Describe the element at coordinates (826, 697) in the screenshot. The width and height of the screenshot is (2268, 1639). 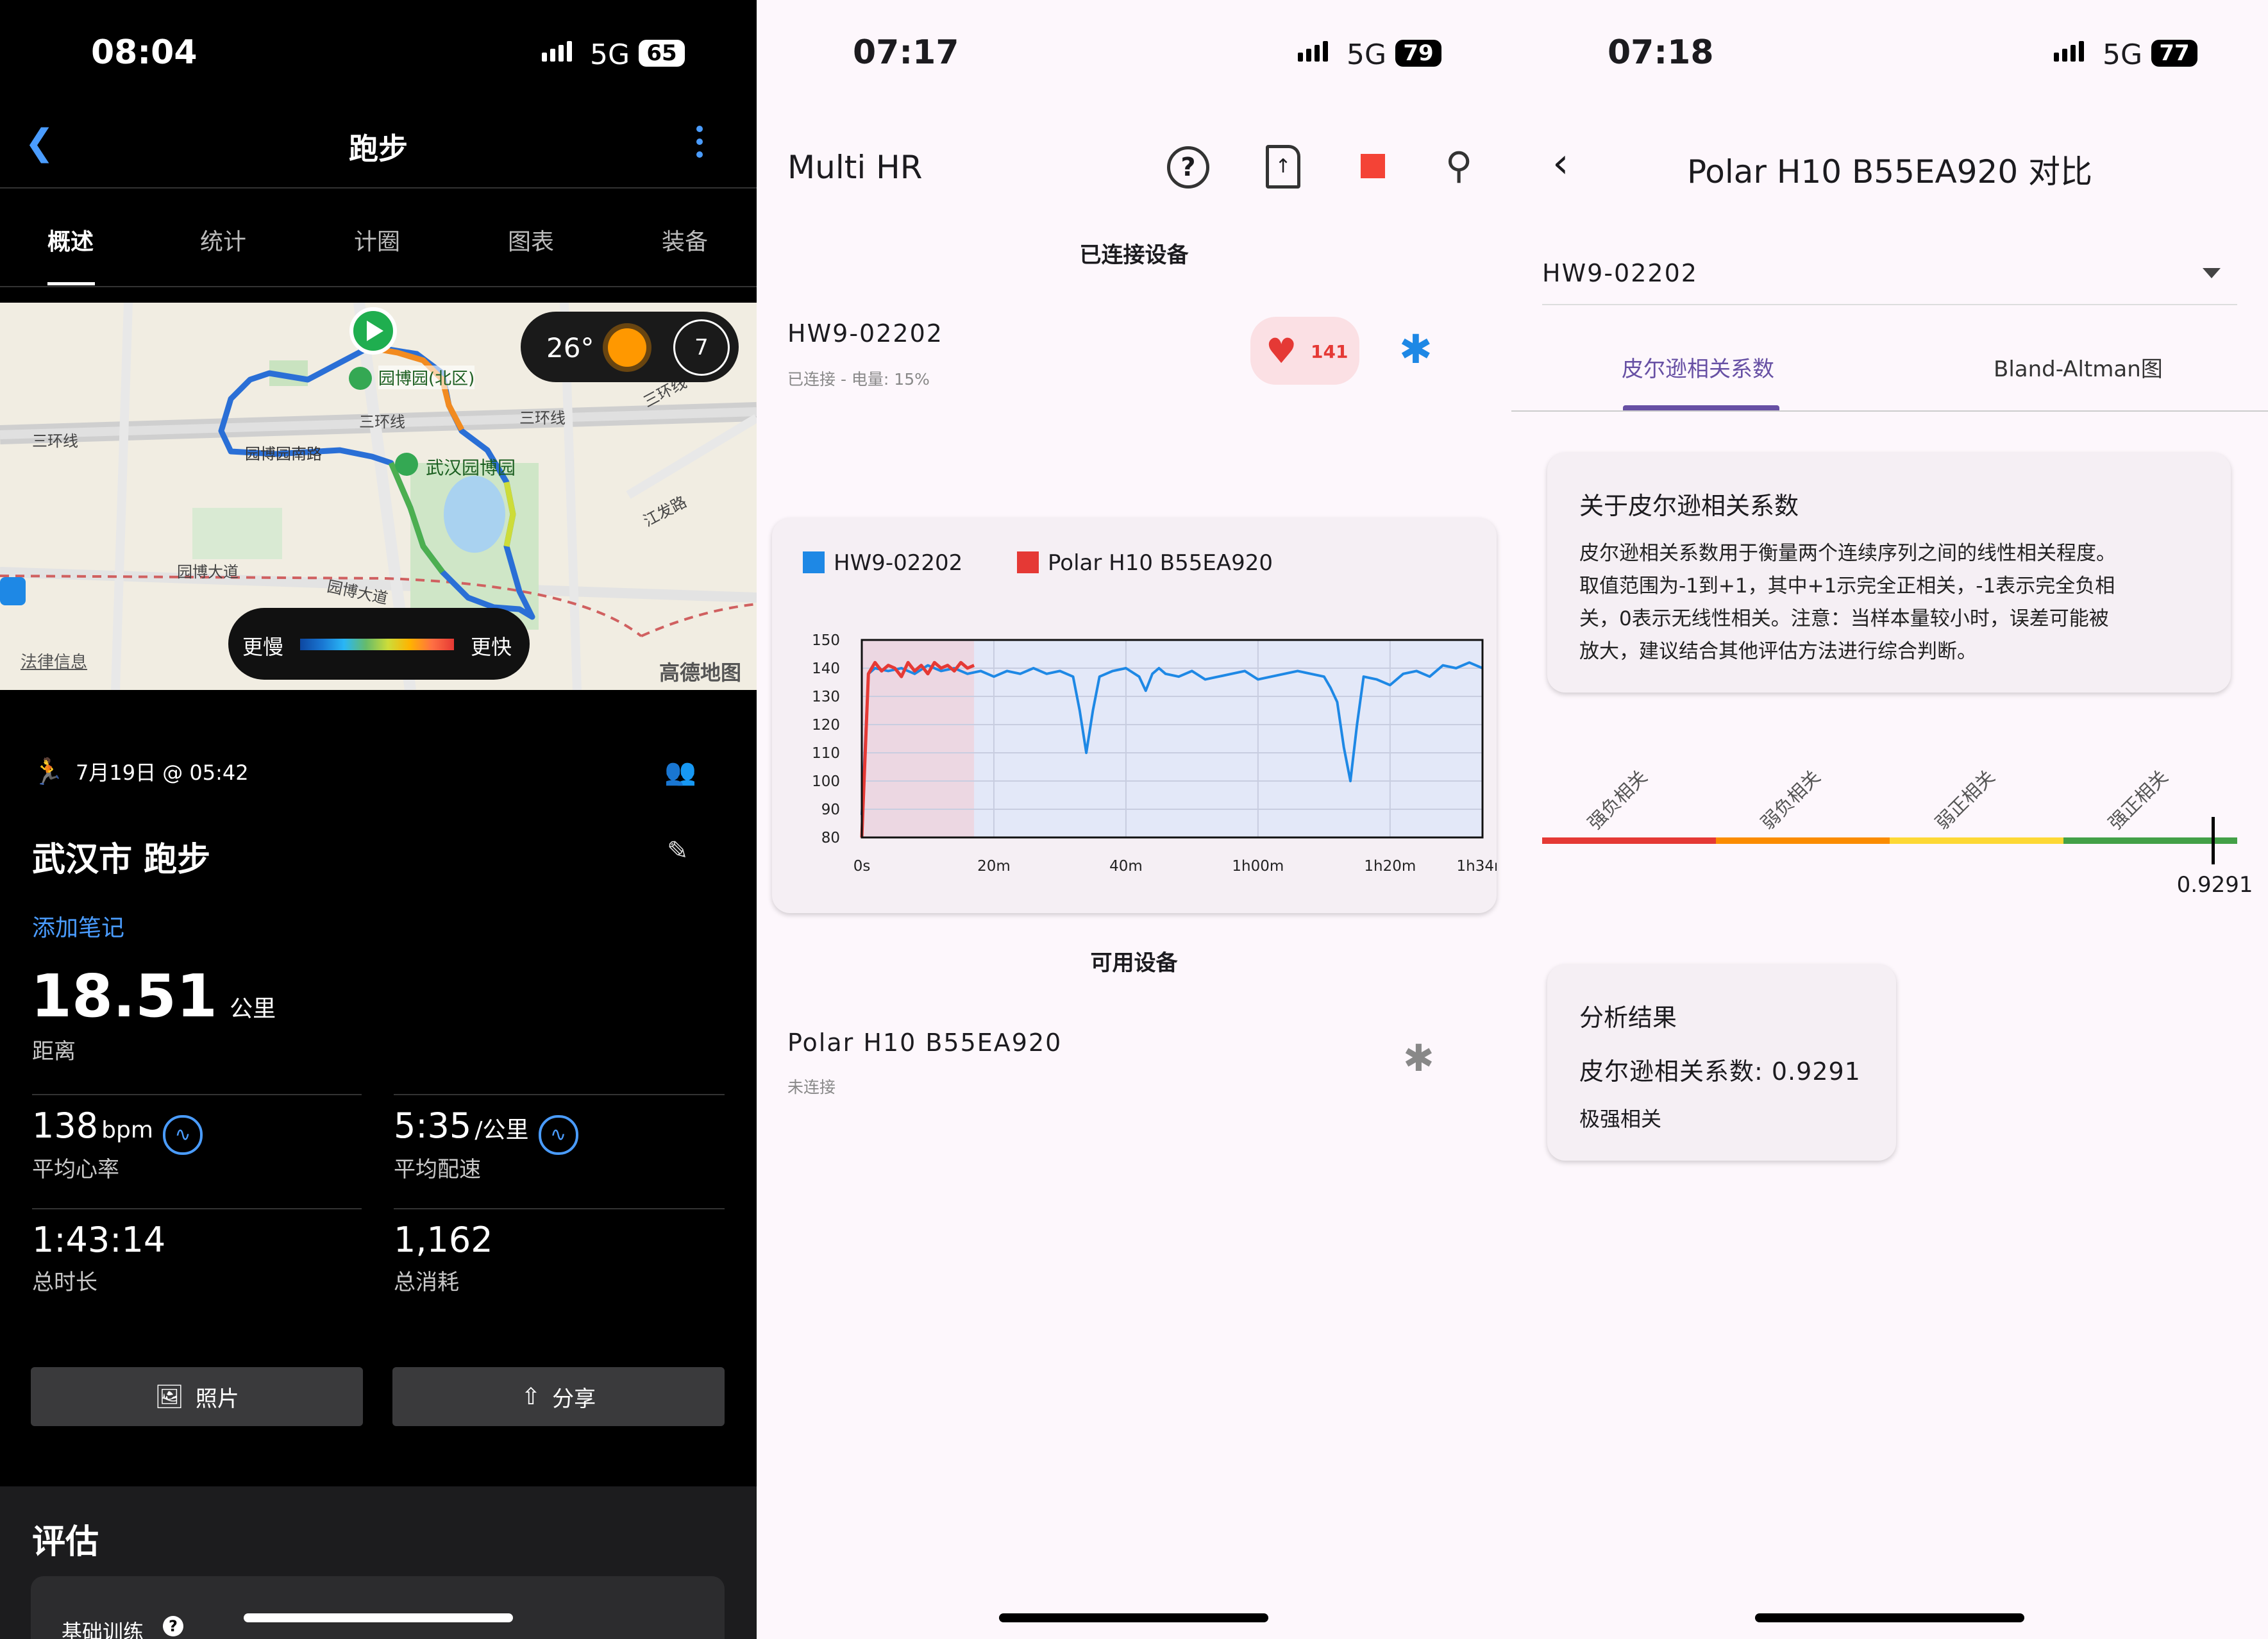
I see `y-tick-label: 130` at that location.